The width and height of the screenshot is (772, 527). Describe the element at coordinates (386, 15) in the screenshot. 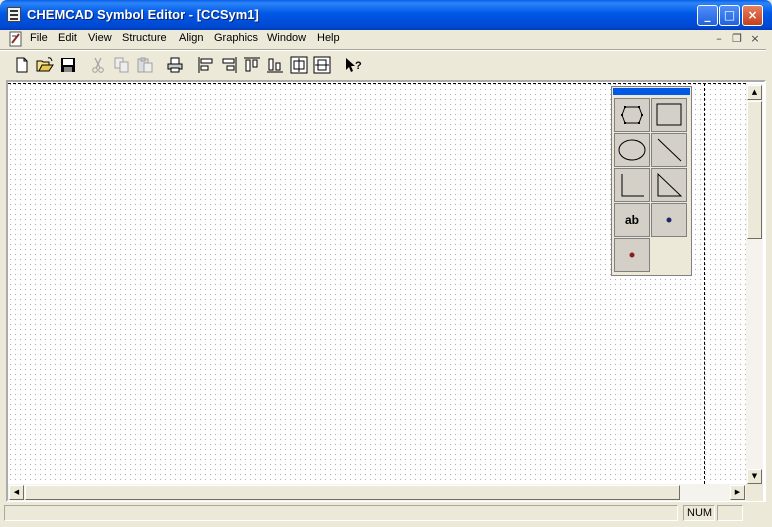

I see `title-bar: CHEMCAD Symbol Editor - [CCSym1] _ □ ×` at that location.